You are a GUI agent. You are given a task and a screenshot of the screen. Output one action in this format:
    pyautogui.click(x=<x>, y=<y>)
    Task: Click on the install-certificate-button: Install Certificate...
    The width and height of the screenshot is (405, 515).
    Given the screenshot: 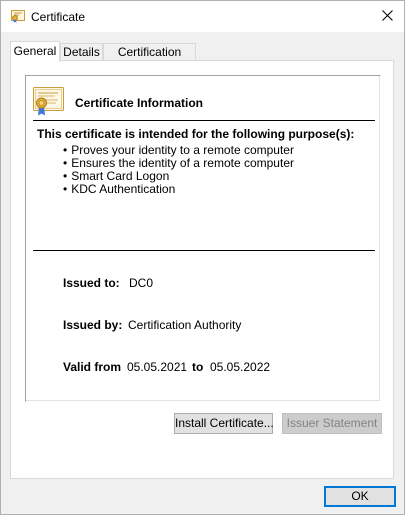 What is the action you would take?
    pyautogui.click(x=224, y=423)
    